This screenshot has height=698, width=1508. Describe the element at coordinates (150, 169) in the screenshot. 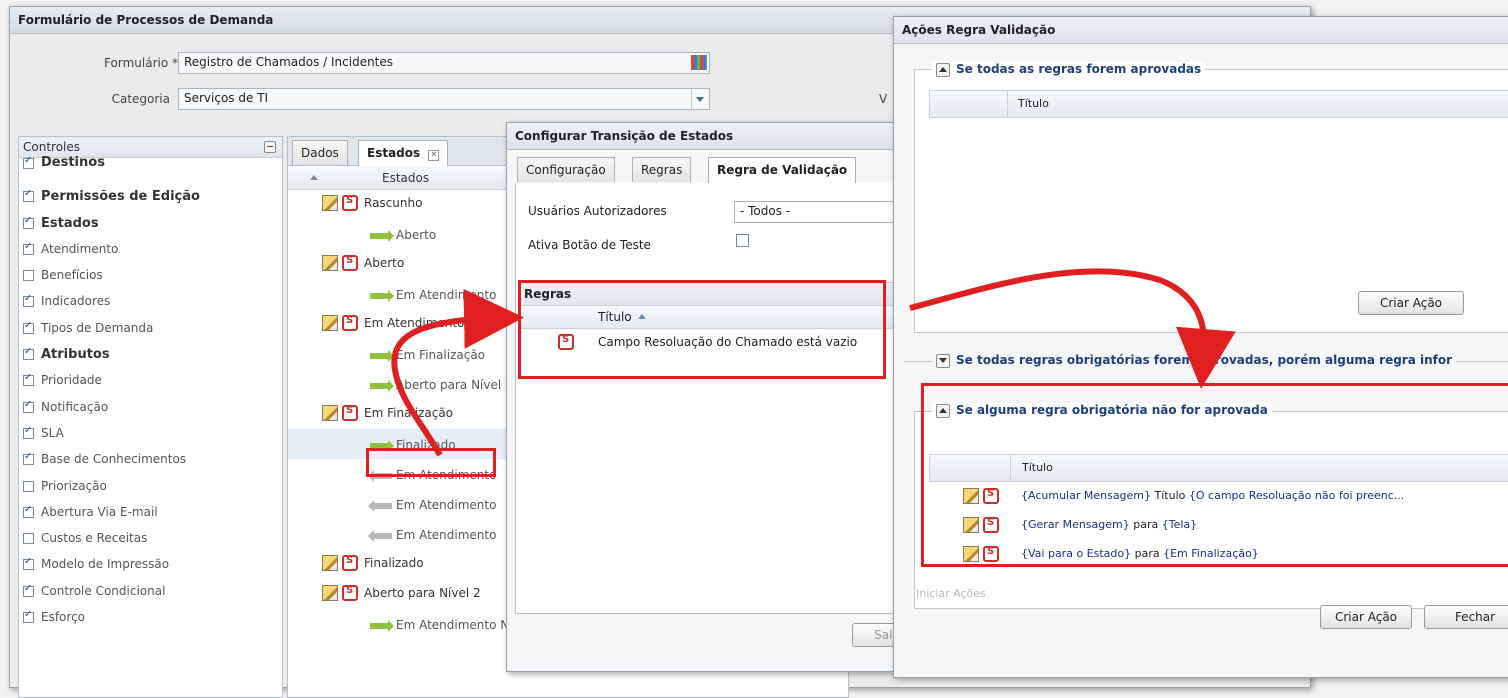

I see `control-item: Destinos` at that location.